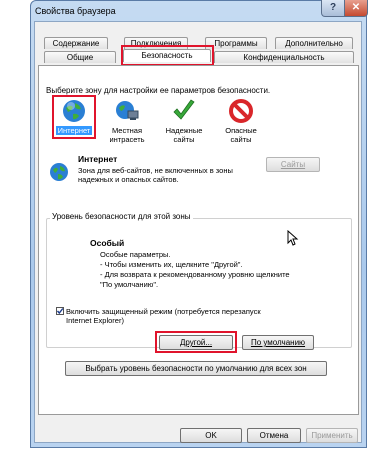 The width and height of the screenshot is (368, 451). Describe the element at coordinates (171, 264) in the screenshot. I see `security-level-line-2: - Чтобы изменить их, щелкните "Другой".` at that location.